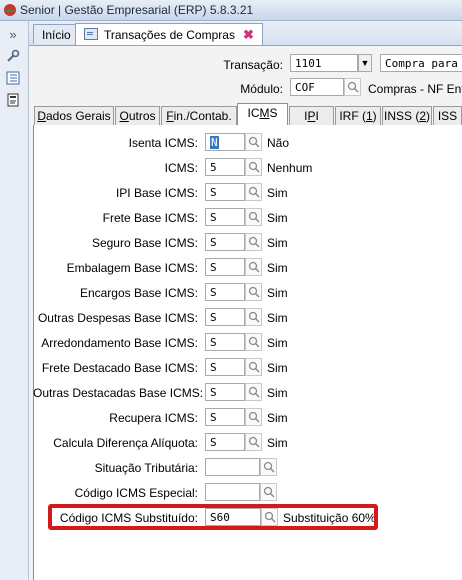  Describe the element at coordinates (156, 193) in the screenshot. I see `field-label: IPI Base ICMS:` at that location.